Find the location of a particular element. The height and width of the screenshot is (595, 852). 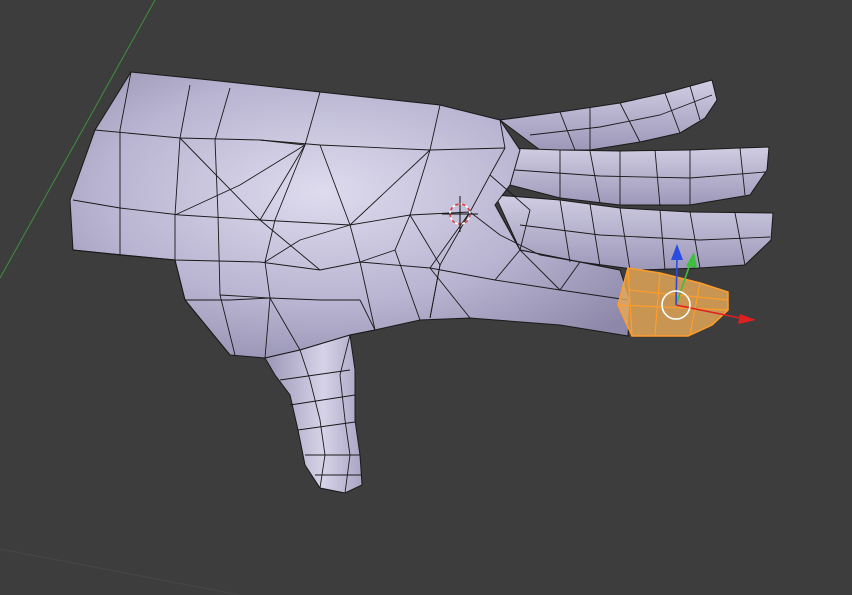

gizmo-x-arrow-icon is located at coordinates (747, 319).